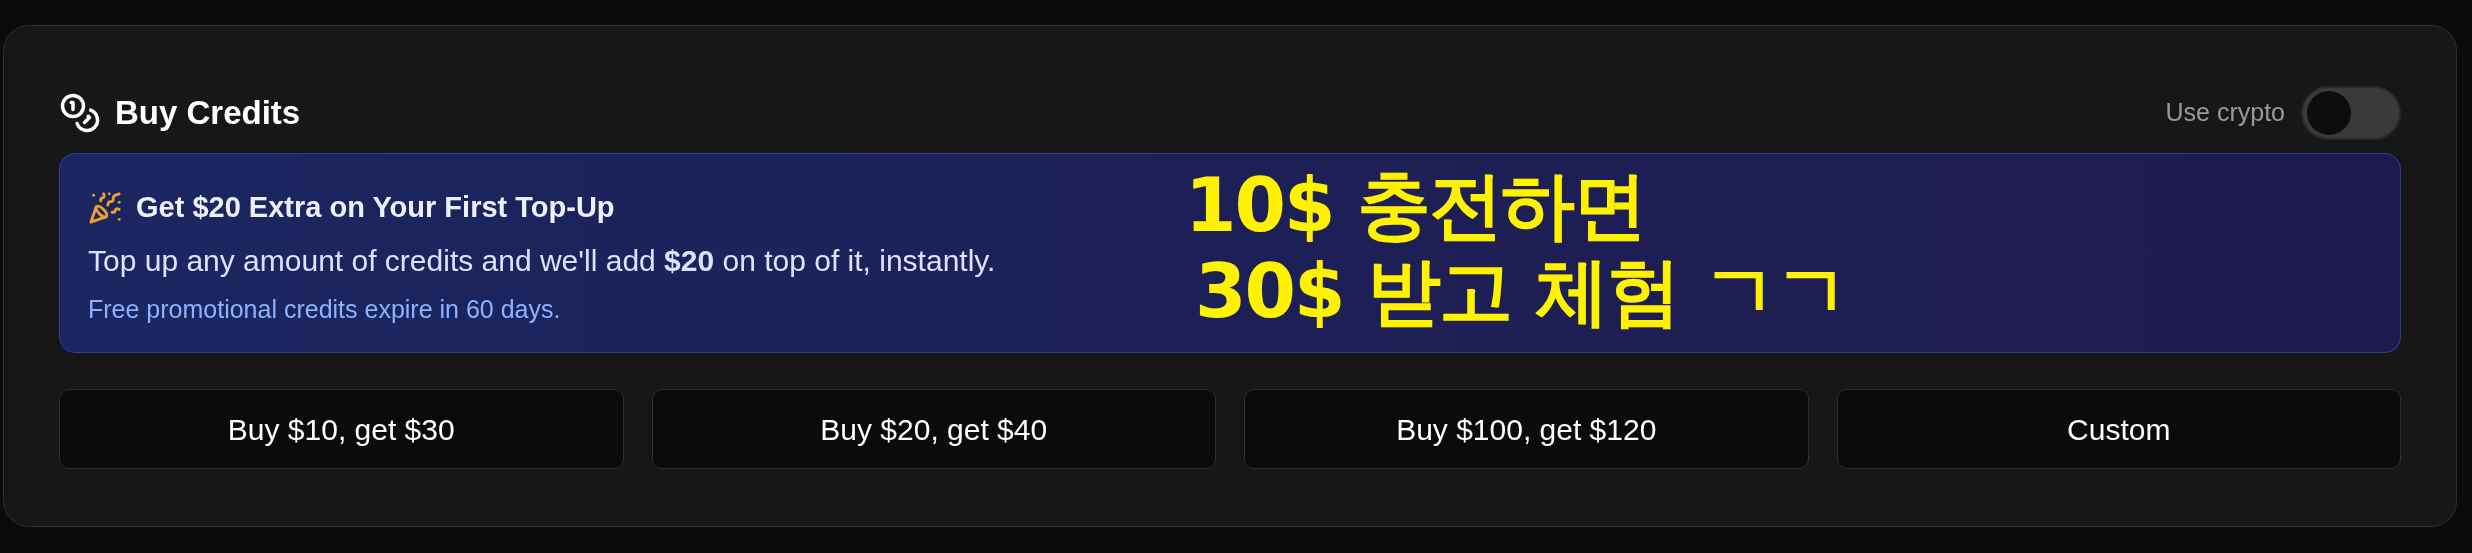 The image size is (2472, 553). Describe the element at coordinates (1521, 291) in the screenshot. I see `overlay-caption: 30$ 받고 체험 ㄱㄱ` at that location.